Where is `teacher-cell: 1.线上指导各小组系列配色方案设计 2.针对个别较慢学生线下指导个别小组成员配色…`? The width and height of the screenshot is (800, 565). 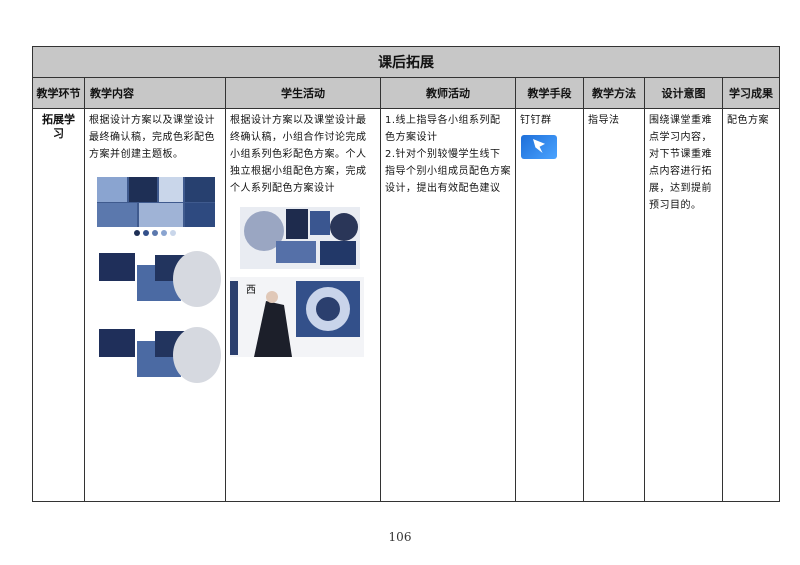 teacher-cell: 1.线上指导各小组系列配色方案设计 2.针对个别较慢学生线下指导个别小组成员配色… is located at coordinates (448, 305).